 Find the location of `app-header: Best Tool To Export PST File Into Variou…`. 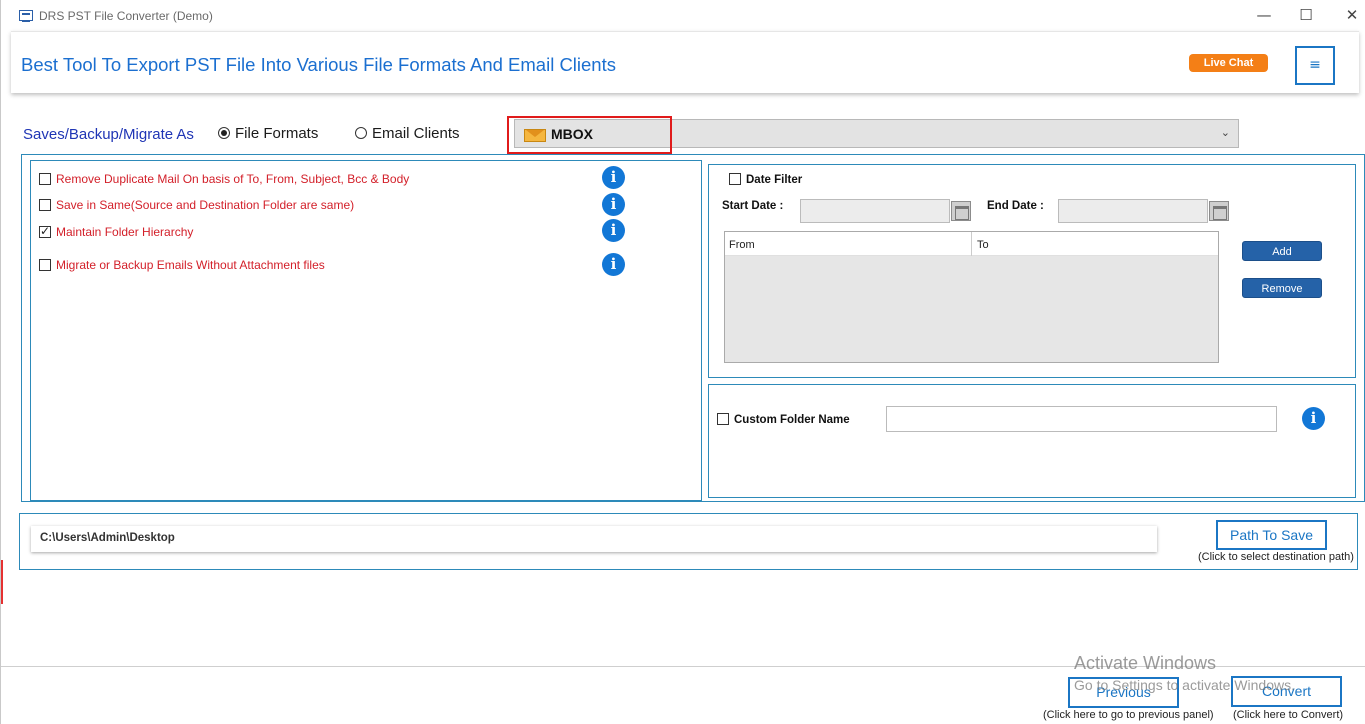

app-header: Best Tool To Export PST File Into Variou… is located at coordinates (685, 62).